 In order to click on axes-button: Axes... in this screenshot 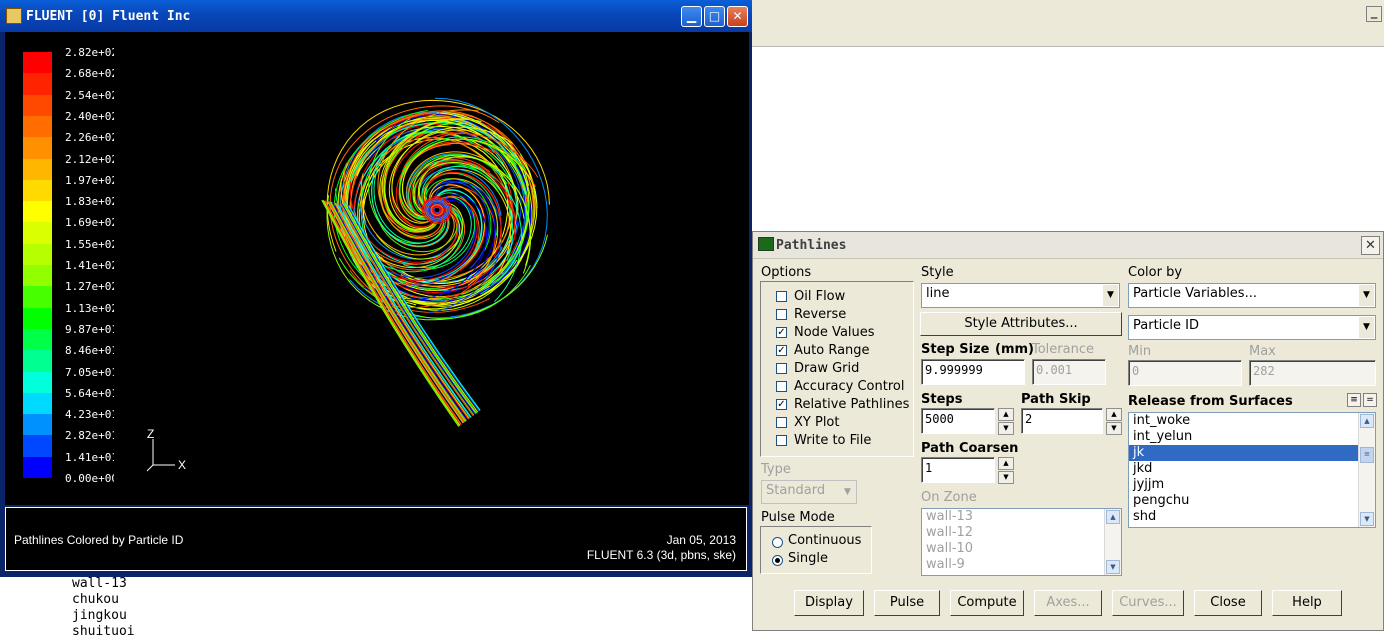, I will do `click(1068, 603)`.